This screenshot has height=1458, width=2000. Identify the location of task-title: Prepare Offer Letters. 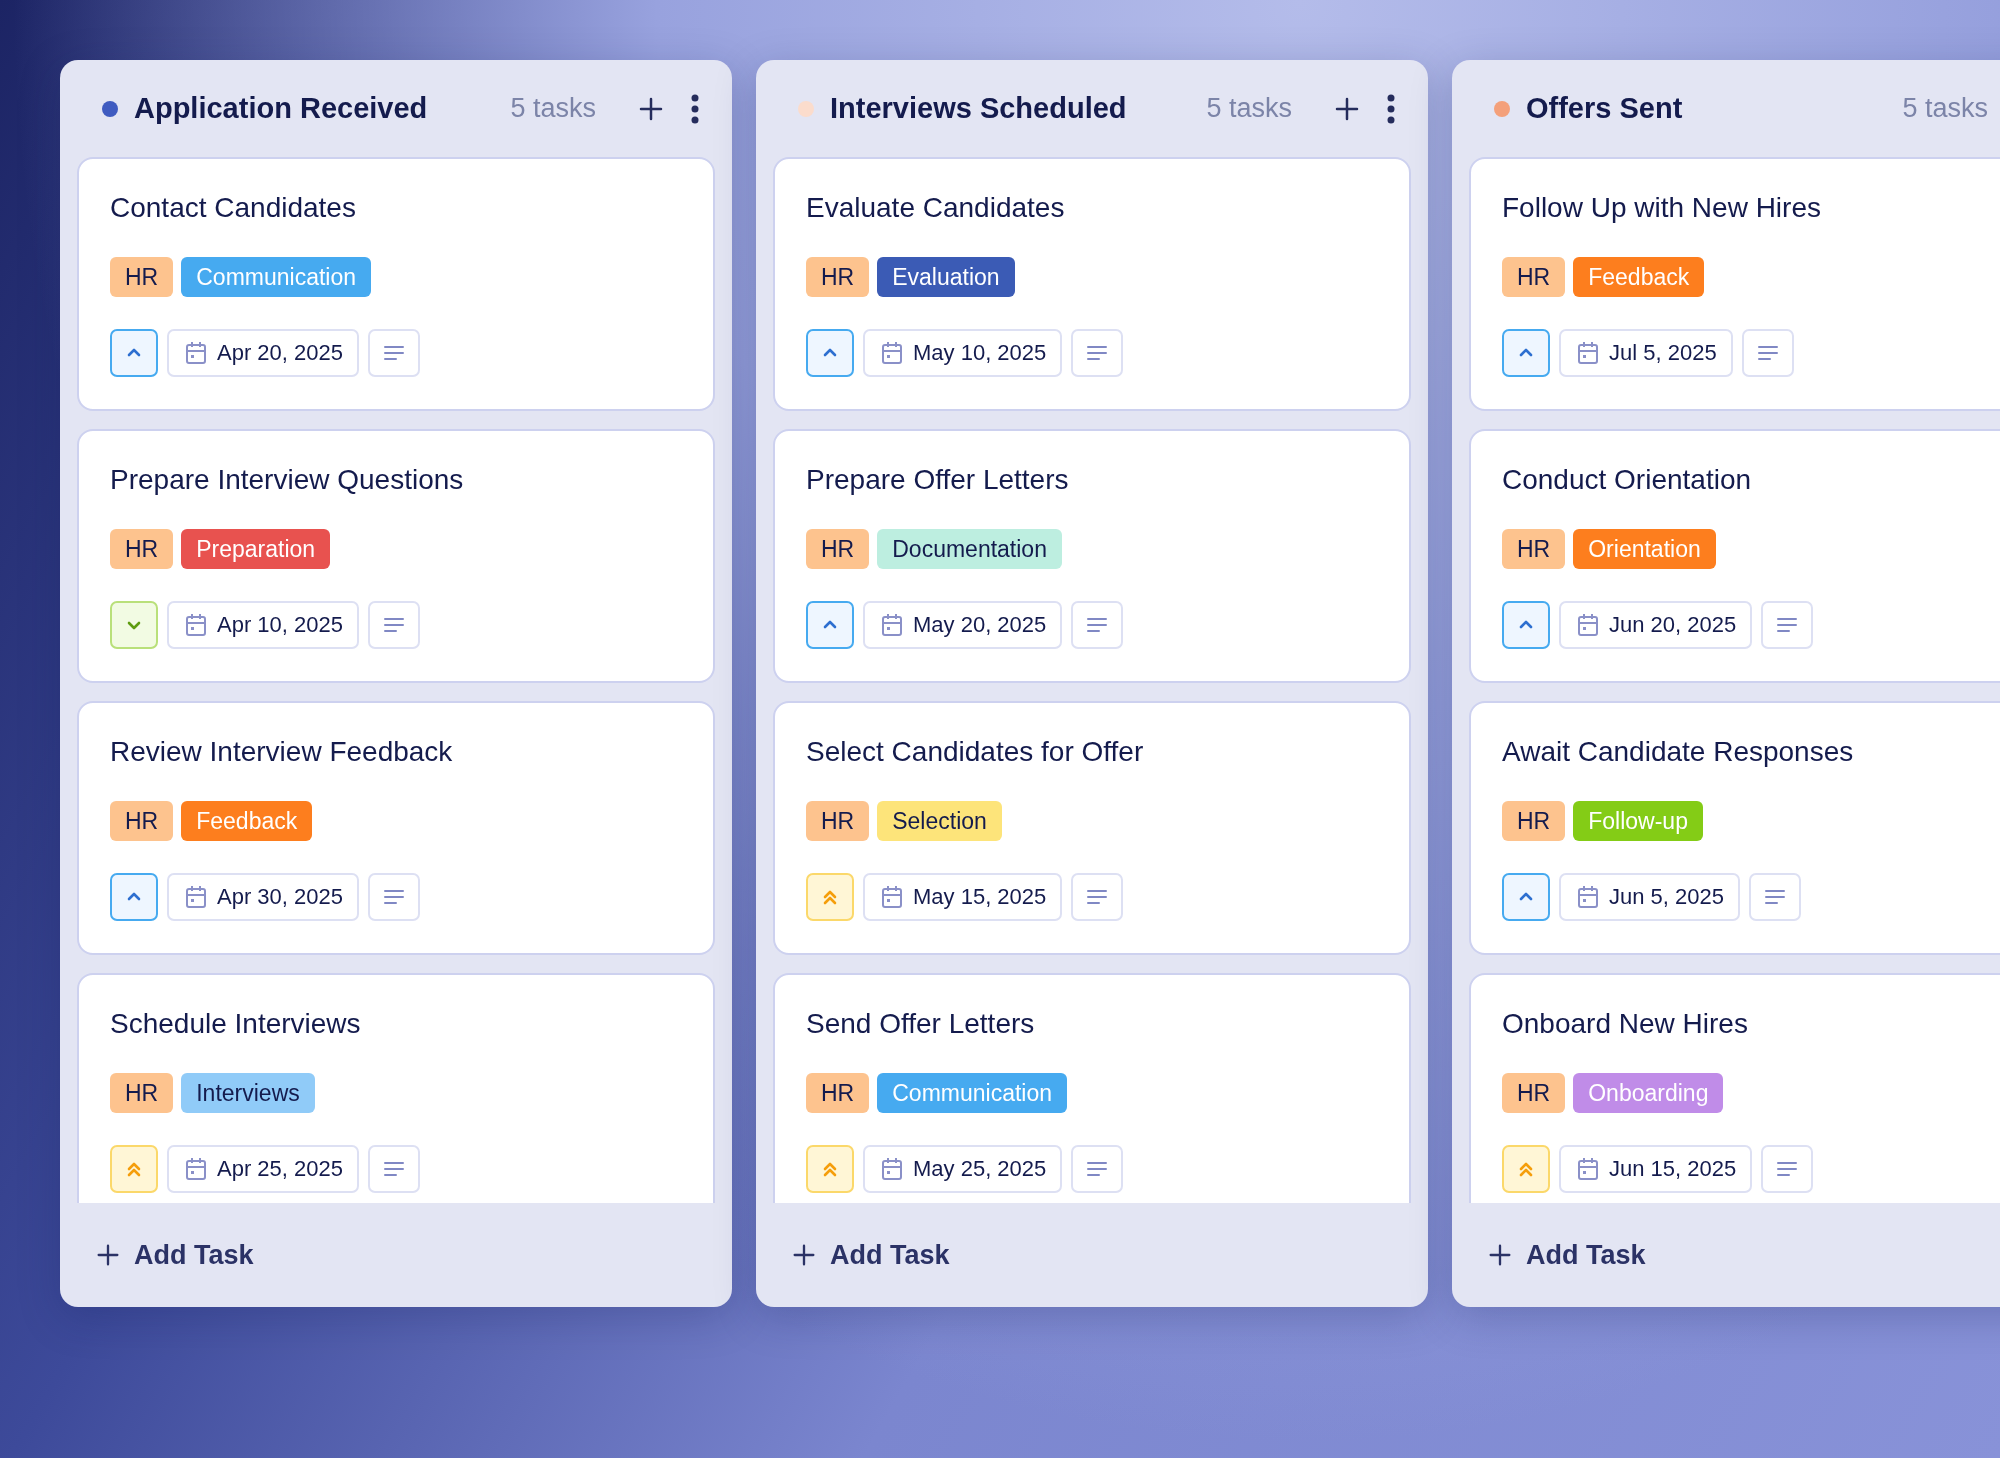
(938, 480).